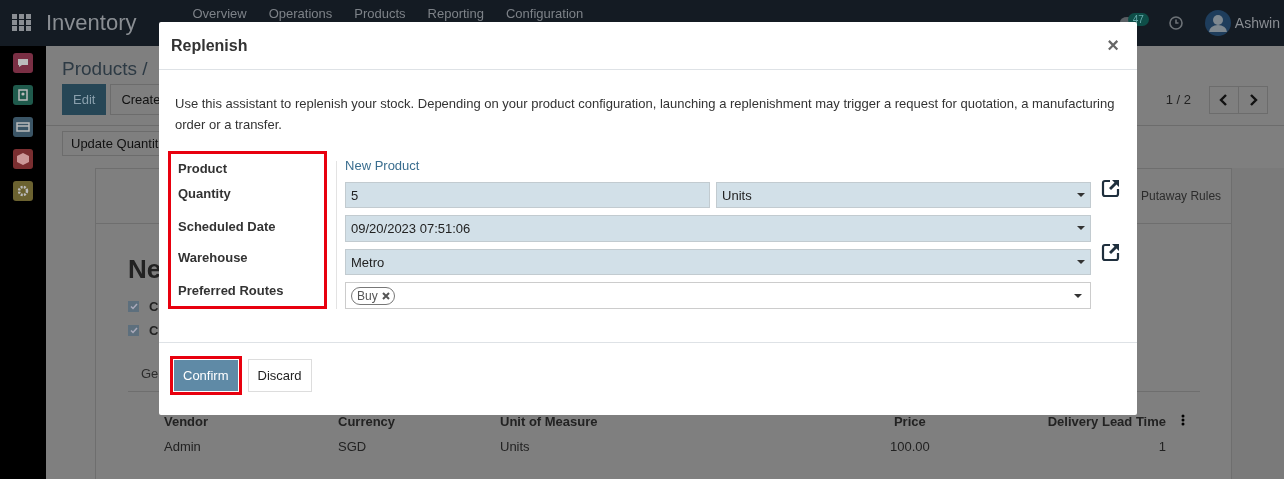 The width and height of the screenshot is (1284, 479). I want to click on apps-menu-icon, so click(22, 23).